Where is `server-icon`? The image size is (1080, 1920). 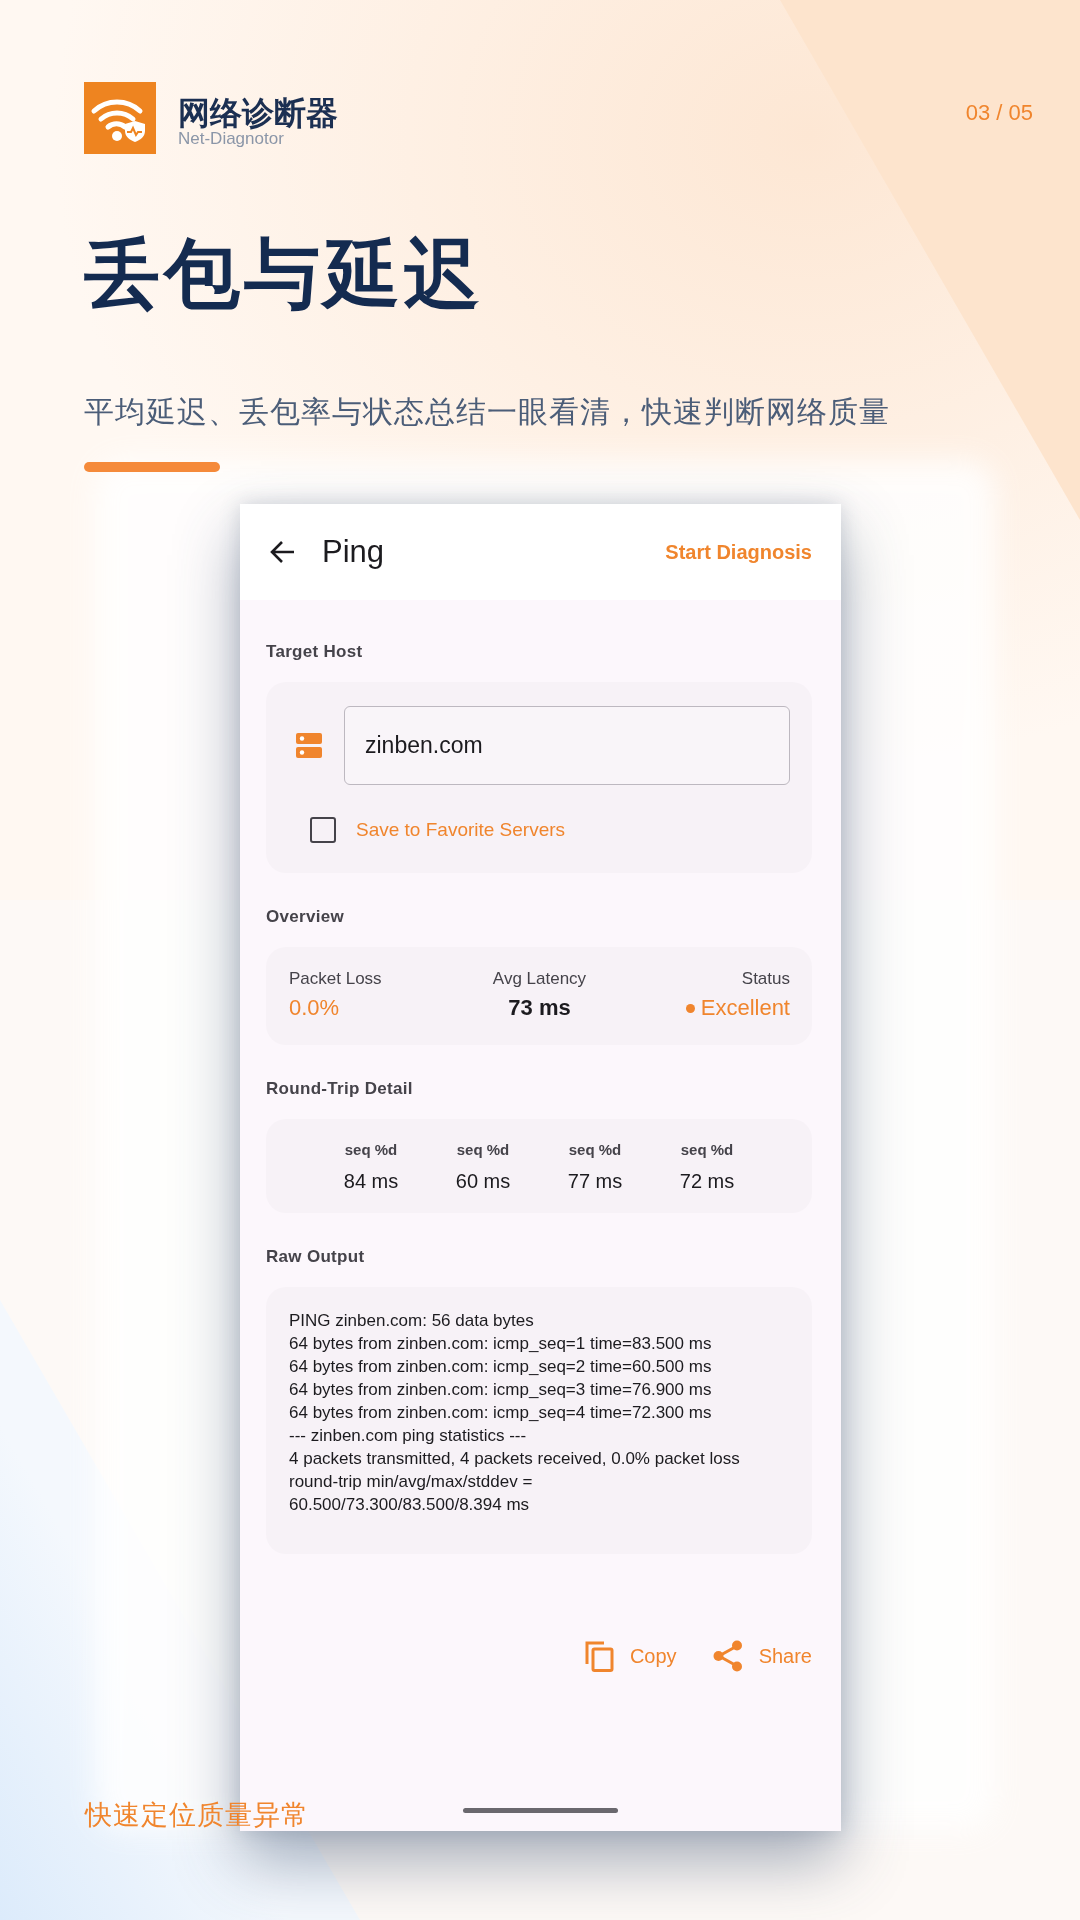 server-icon is located at coordinates (309, 745).